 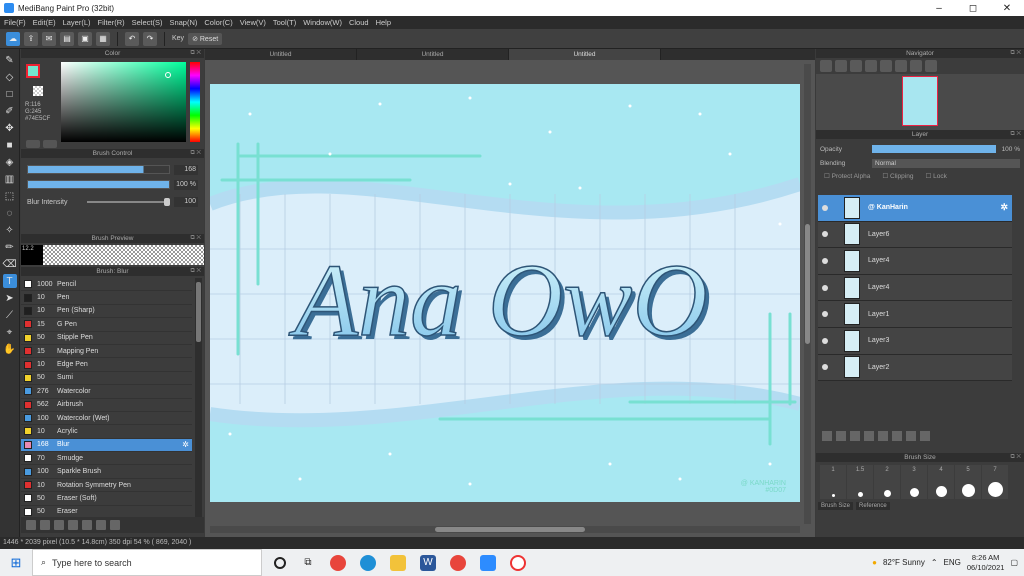 I want to click on menu-color: Color(C), so click(x=218, y=22).